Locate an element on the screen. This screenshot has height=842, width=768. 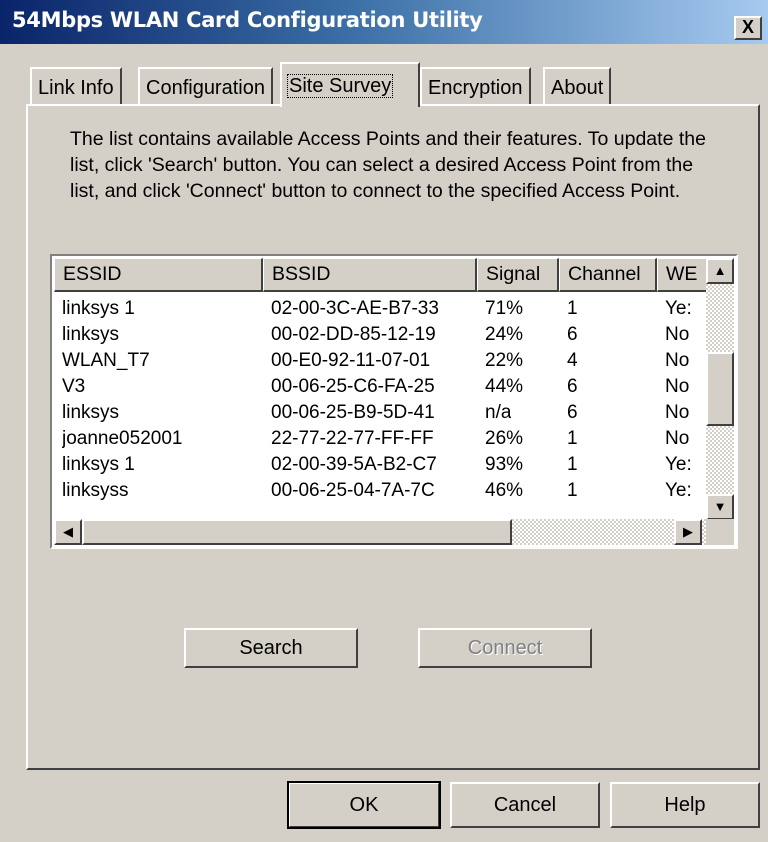
table-row: linksys 00-02-DD-85-12-19 24% 6 No is located at coordinates (384, 335).